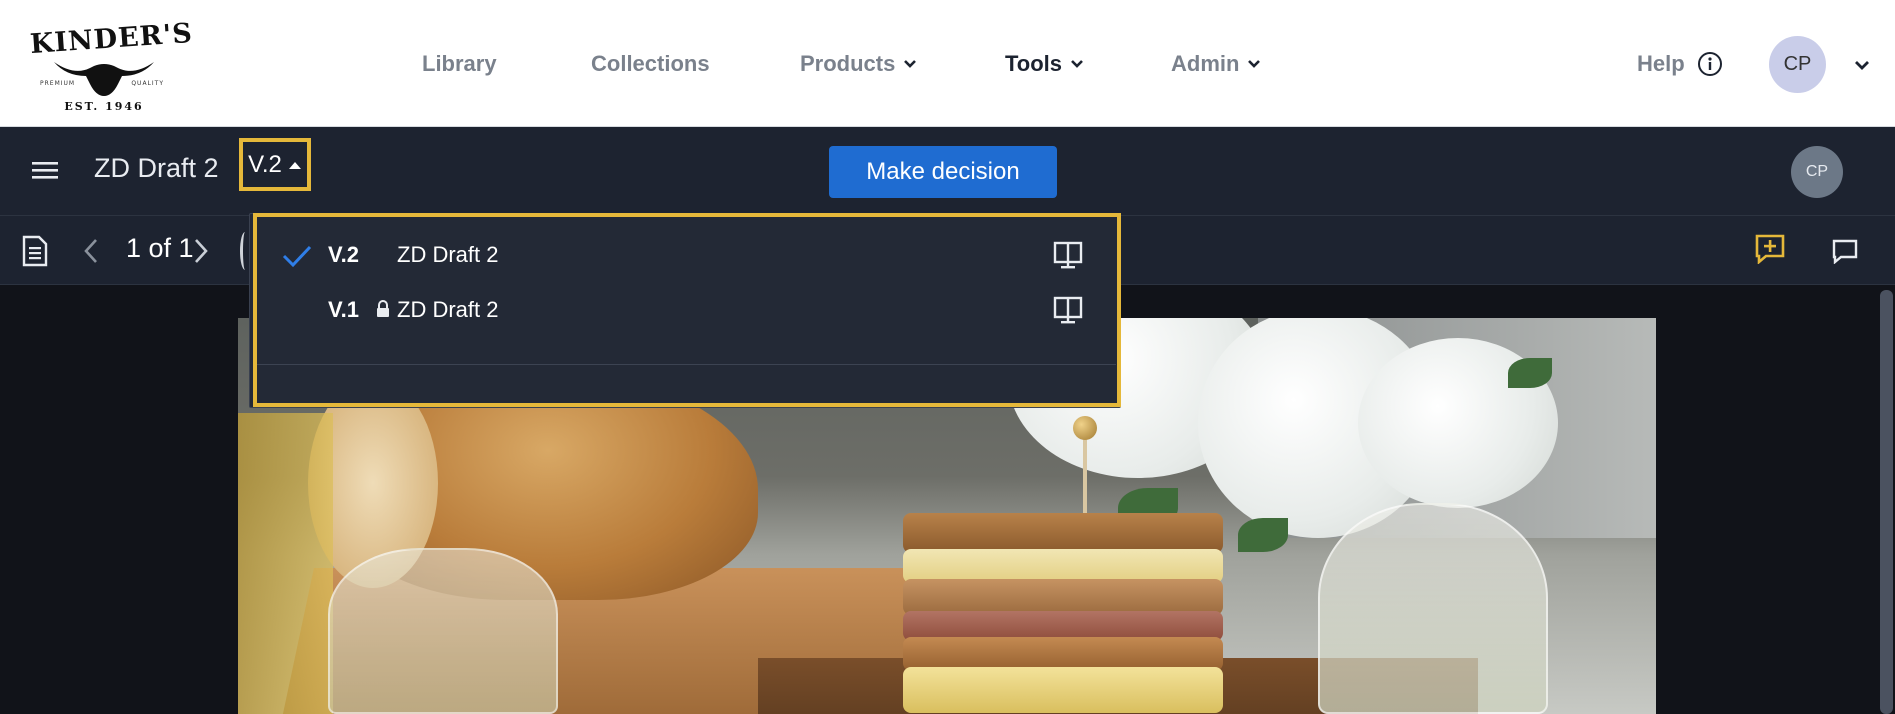 Image resolution: width=1895 pixels, height=714 pixels. I want to click on help-link: Help, so click(1680, 64).